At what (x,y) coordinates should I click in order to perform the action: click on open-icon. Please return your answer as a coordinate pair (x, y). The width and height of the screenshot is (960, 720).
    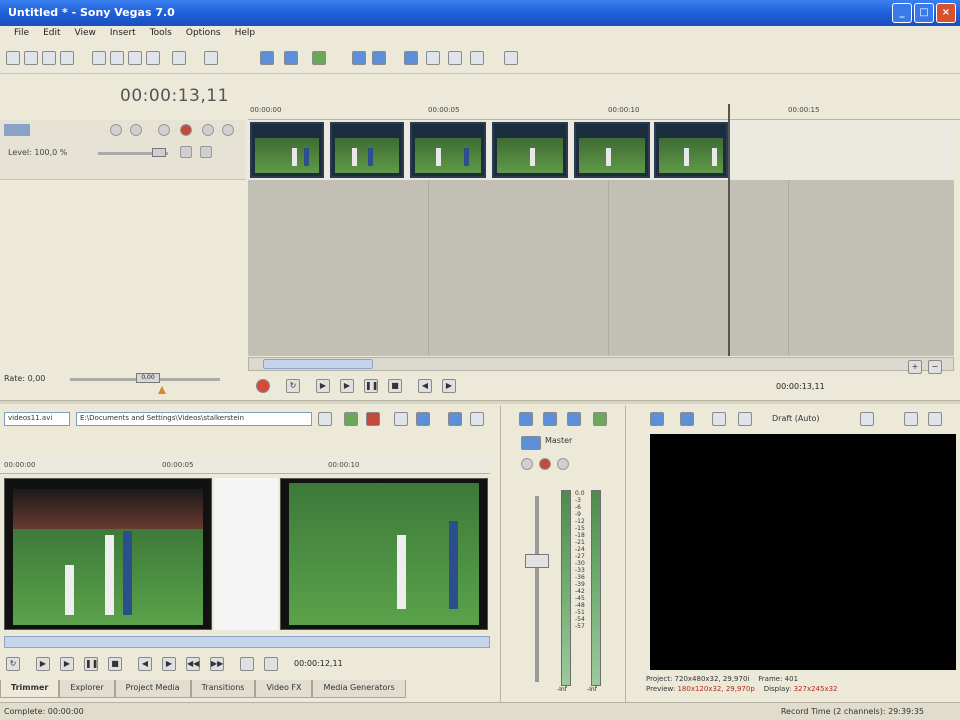
    Looking at the image, I should click on (31, 58).